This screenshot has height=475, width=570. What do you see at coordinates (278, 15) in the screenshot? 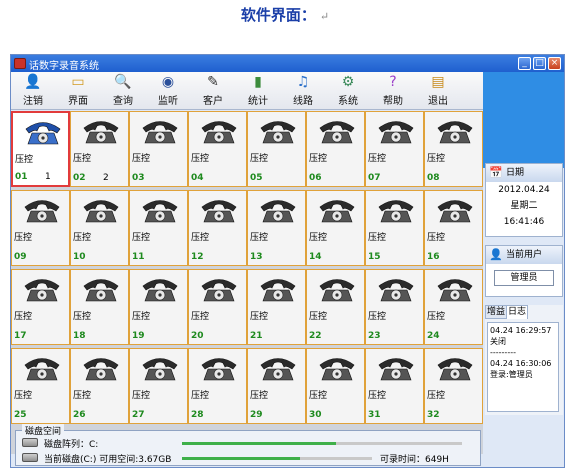
I see `heading-text: 软件界面：` at bounding box center [278, 15].